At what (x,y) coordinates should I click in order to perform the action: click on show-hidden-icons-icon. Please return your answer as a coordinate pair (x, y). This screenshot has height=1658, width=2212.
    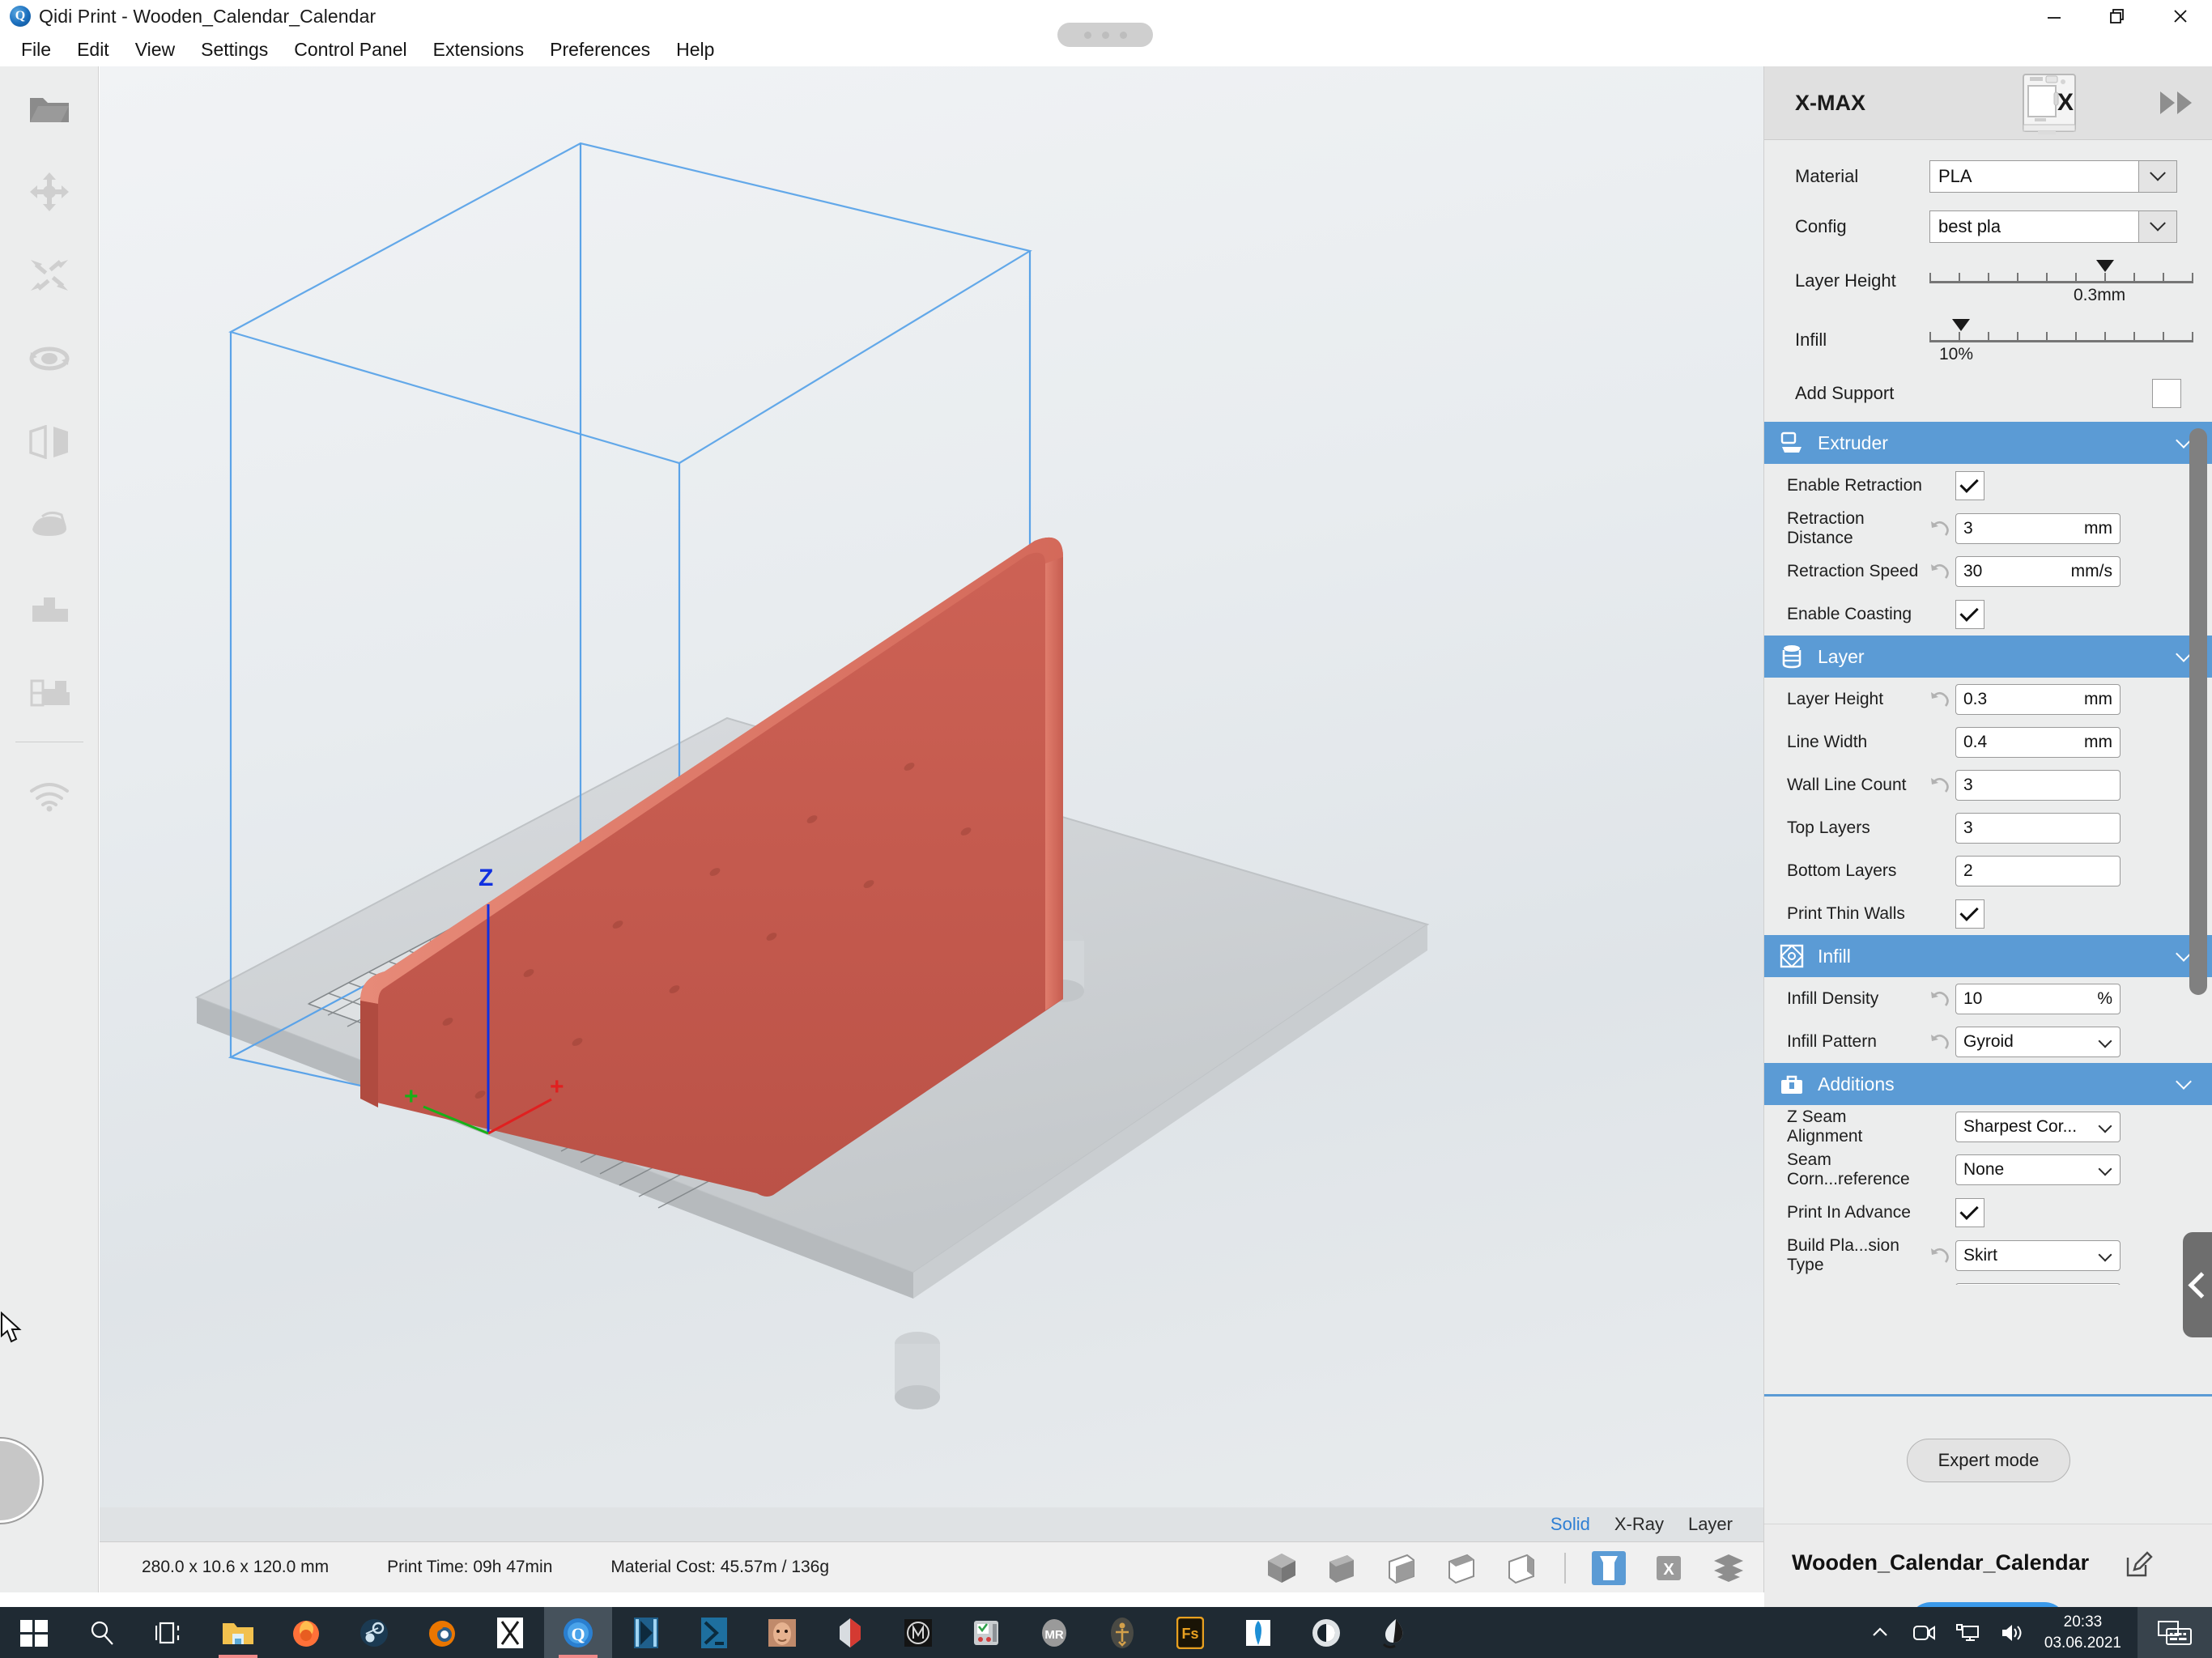
    Looking at the image, I should click on (1880, 1632).